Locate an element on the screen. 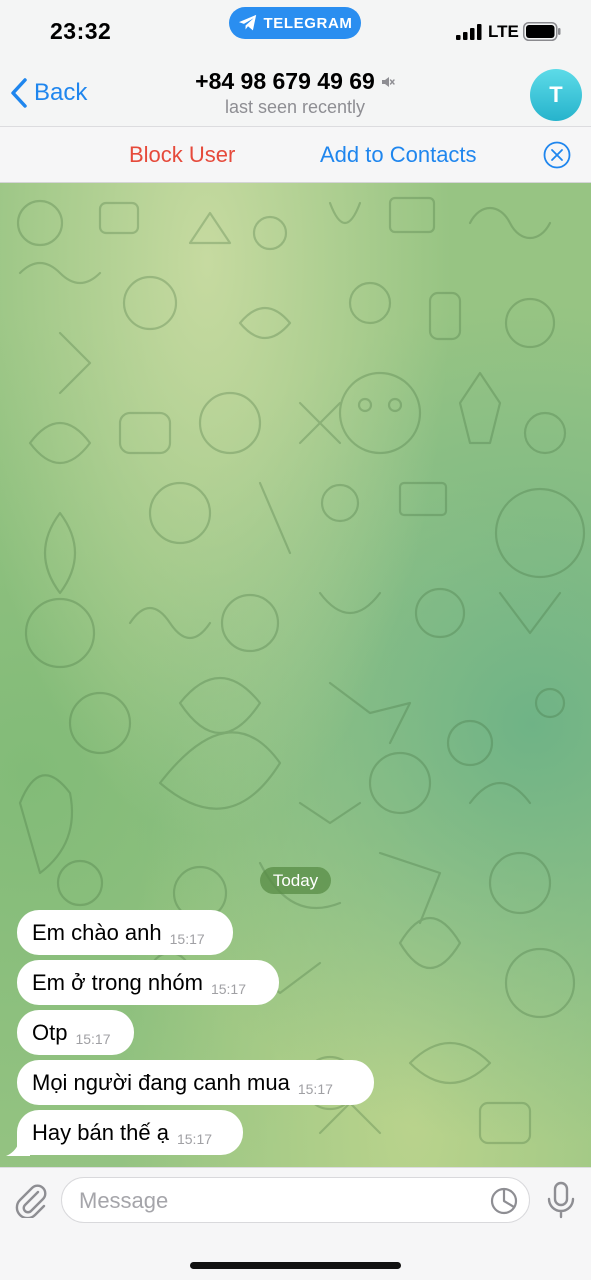 The width and height of the screenshot is (591, 1280). home-indicator is located at coordinates (295, 1265).